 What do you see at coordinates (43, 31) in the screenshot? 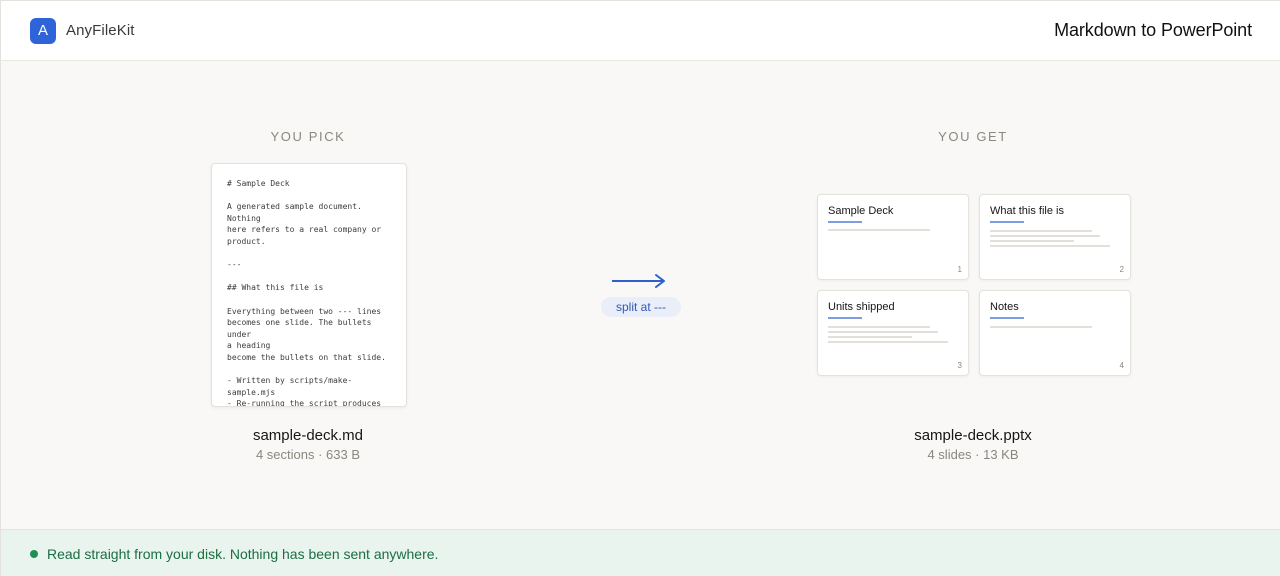
I see `app-logo: A` at bounding box center [43, 31].